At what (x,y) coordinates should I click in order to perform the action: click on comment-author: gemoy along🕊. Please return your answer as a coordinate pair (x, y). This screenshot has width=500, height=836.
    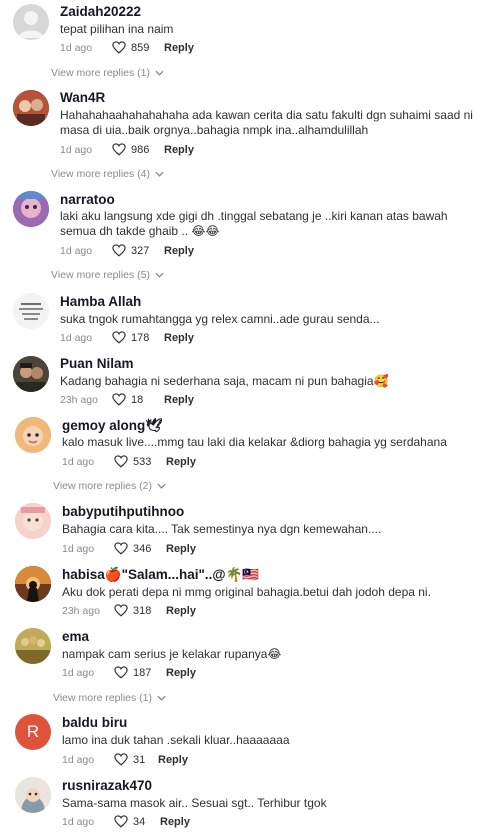
    Looking at the image, I should click on (112, 426).